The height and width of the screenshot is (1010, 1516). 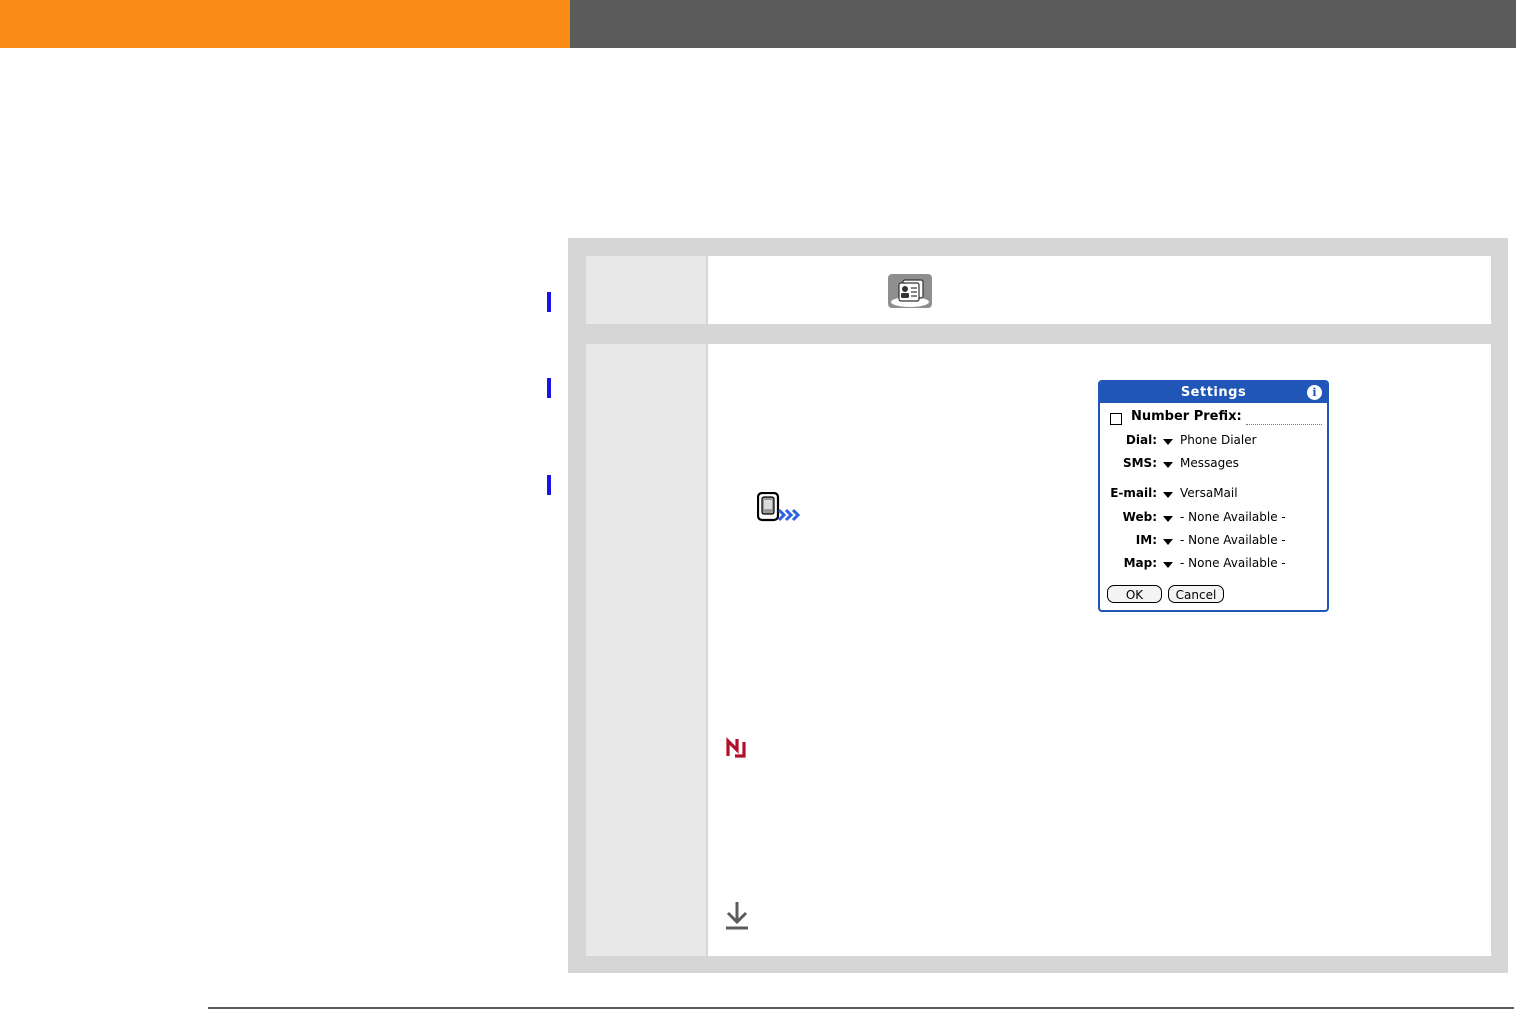 I want to click on ok-button: OK, so click(x=1134, y=594).